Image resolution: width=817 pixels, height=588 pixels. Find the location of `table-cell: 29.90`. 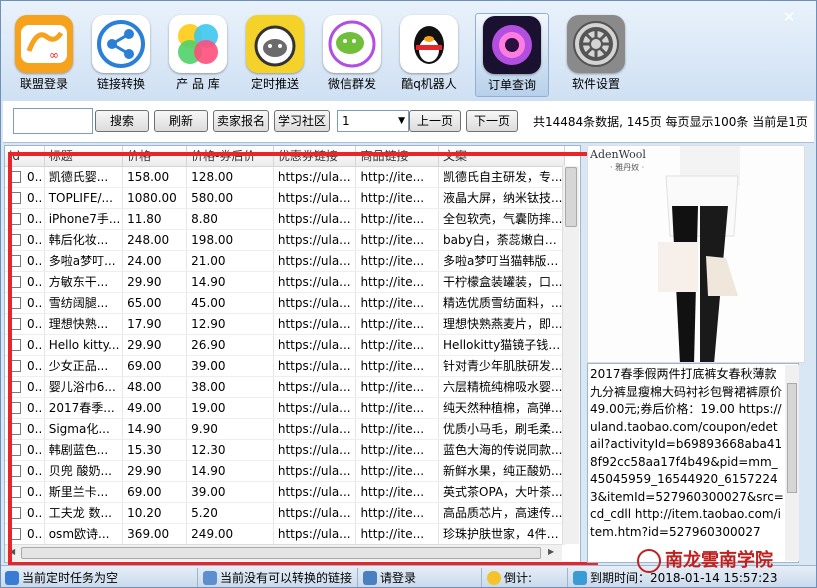

table-cell: 29.90 is located at coordinates (155, 345).